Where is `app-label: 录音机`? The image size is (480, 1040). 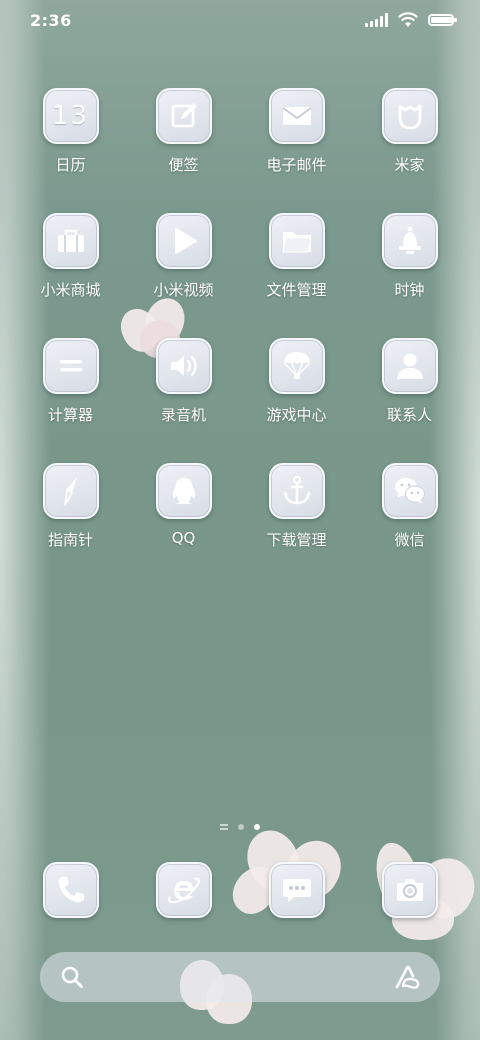
app-label: 录音机 is located at coordinates (183, 415).